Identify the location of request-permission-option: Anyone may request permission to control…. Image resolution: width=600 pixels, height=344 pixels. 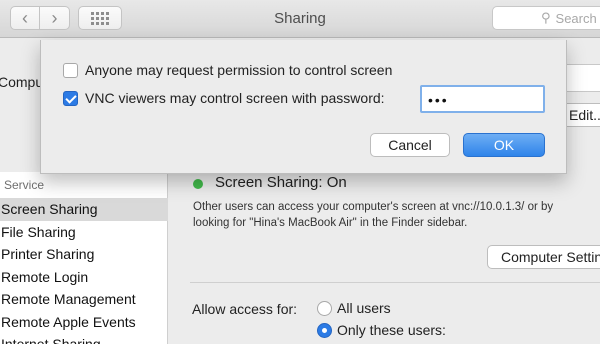
(227, 70).